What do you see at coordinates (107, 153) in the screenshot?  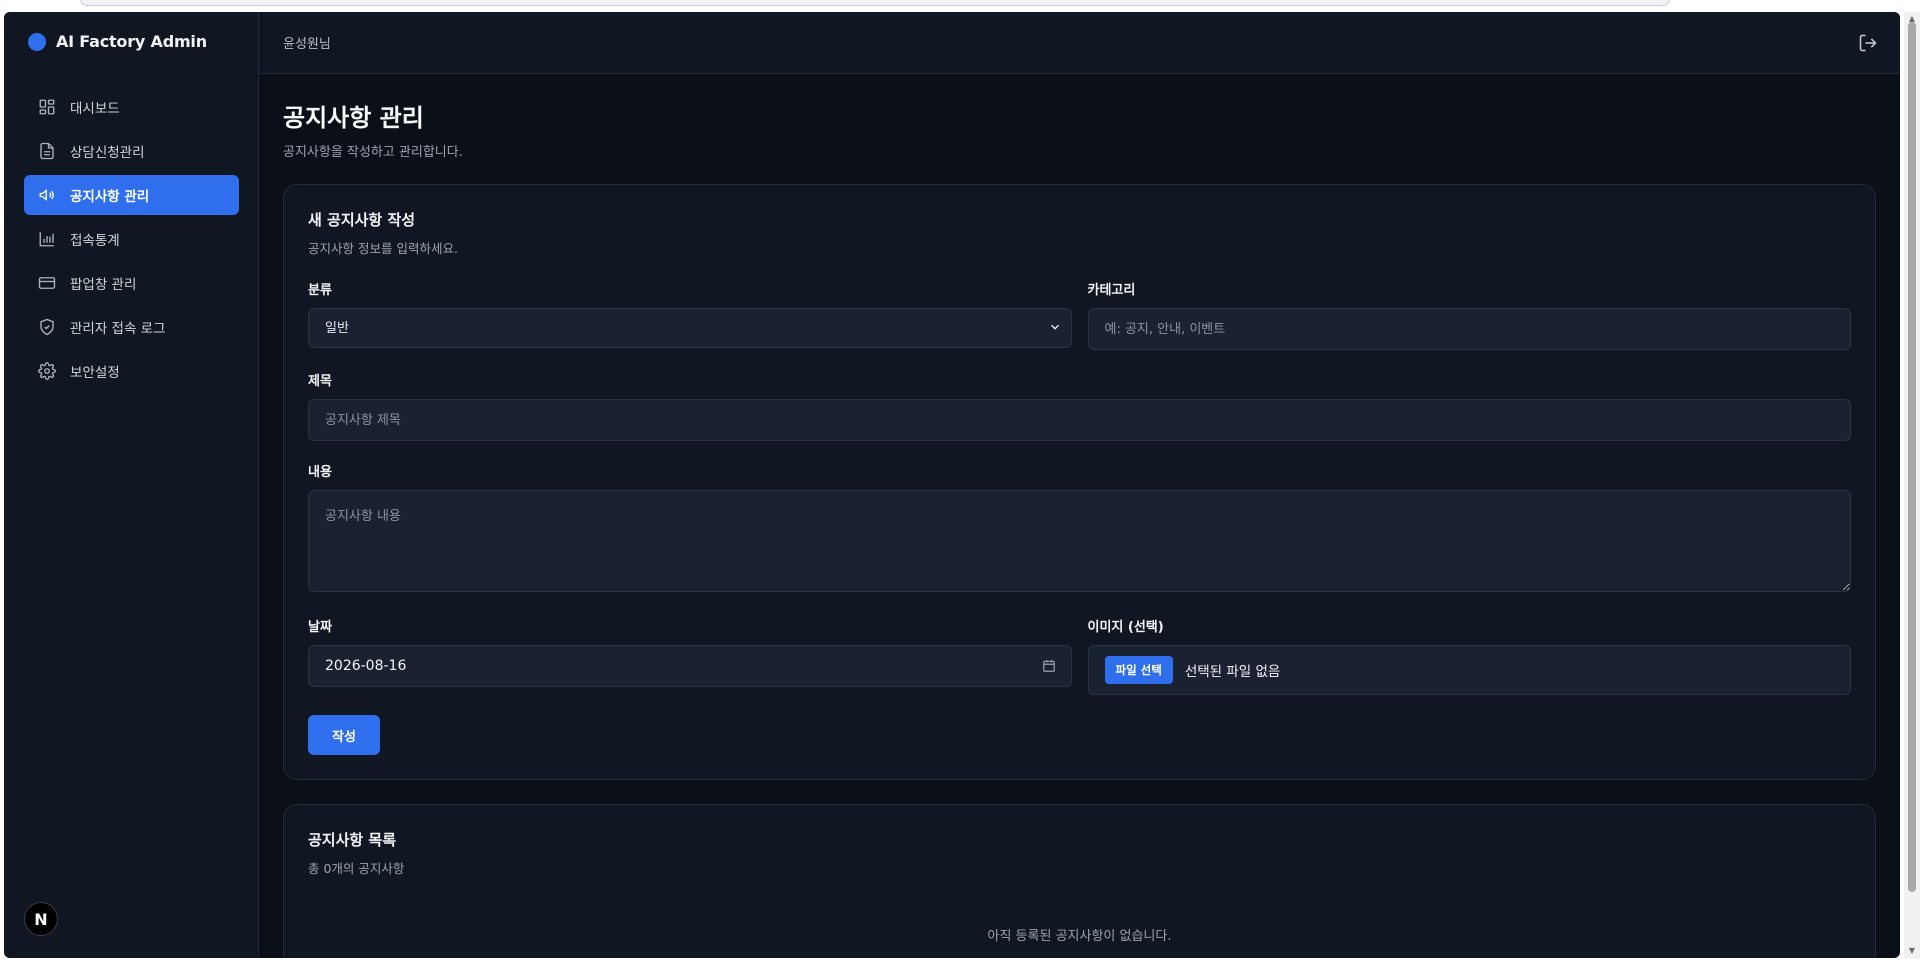 I see `sidebar-item-label: 상담신청관리` at bounding box center [107, 153].